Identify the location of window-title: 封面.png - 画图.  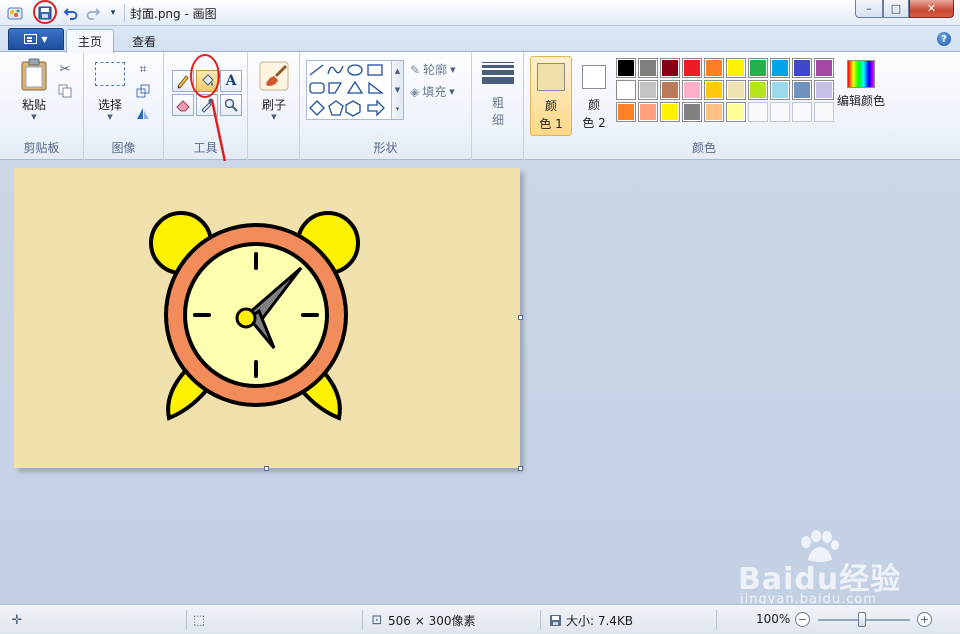
(173, 14).